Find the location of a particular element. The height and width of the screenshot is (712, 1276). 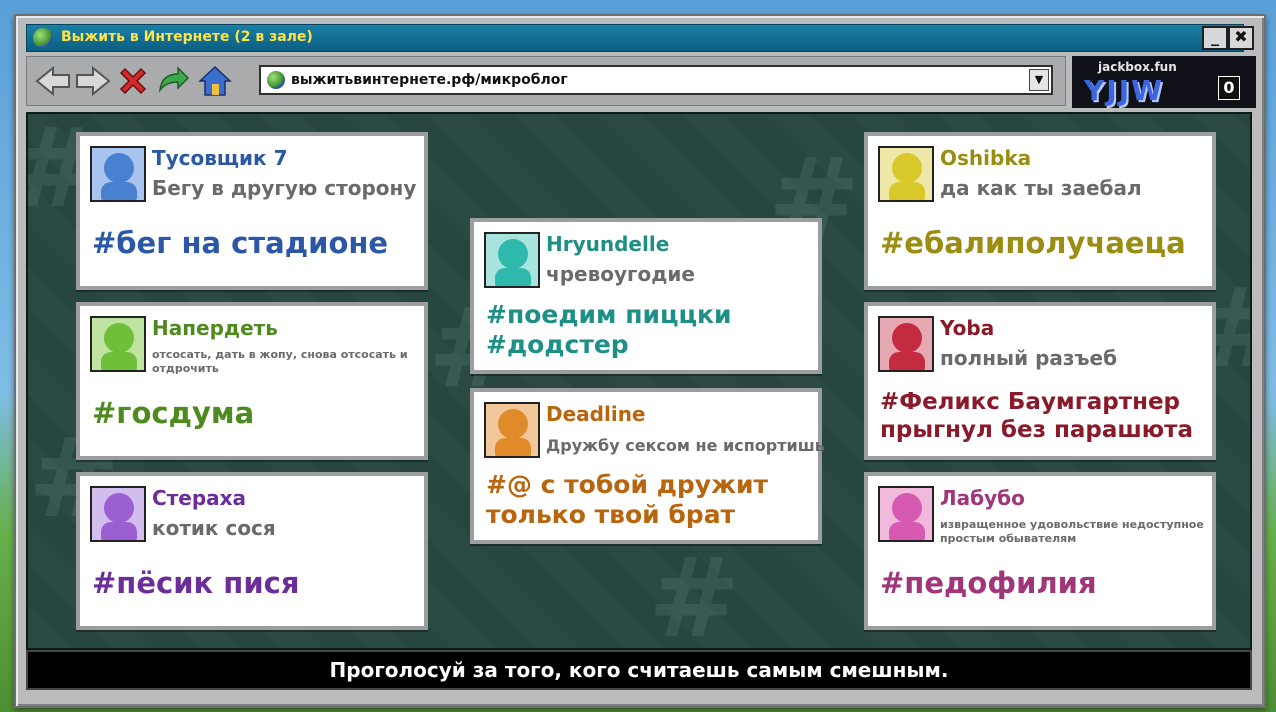

player-name: Лабубо is located at coordinates (982, 498).